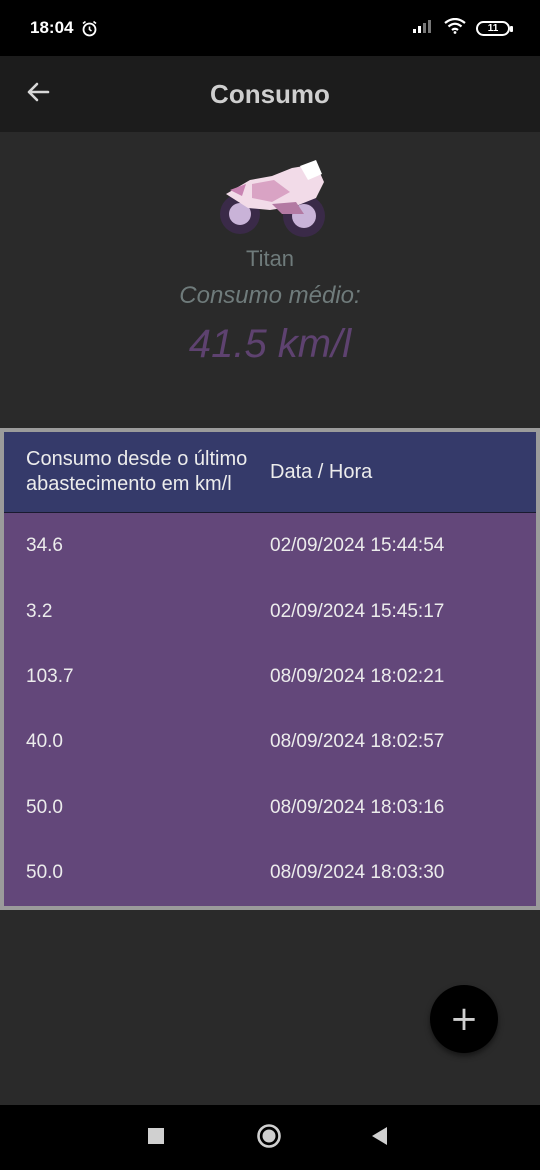 The width and height of the screenshot is (540, 1170). Describe the element at coordinates (357, 742) in the screenshot. I see `datetime-cell: 08/09/2024 18:02:57` at that location.